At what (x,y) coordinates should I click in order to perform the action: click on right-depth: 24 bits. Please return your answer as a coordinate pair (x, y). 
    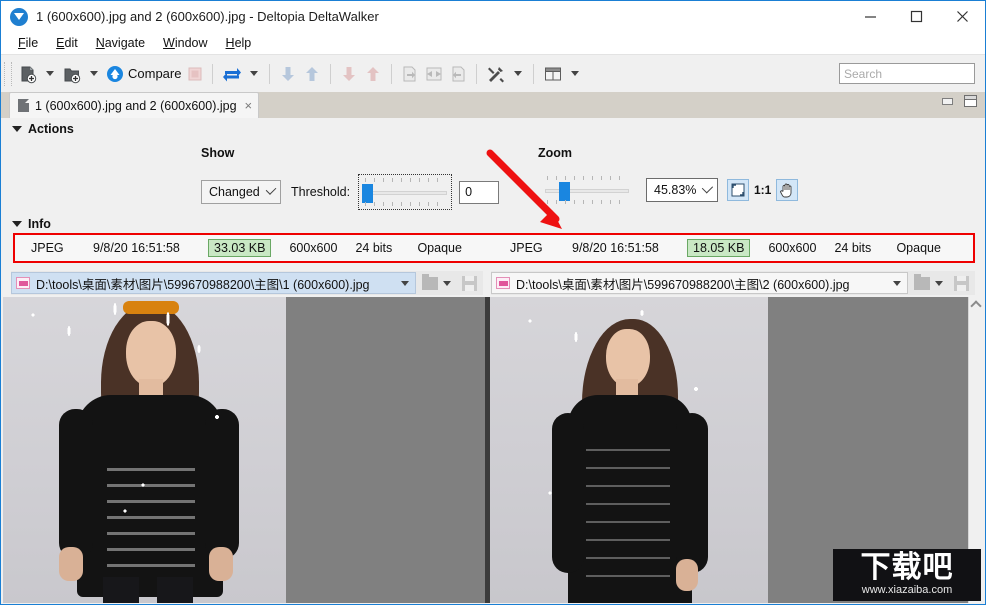
    Looking at the image, I should click on (853, 248).